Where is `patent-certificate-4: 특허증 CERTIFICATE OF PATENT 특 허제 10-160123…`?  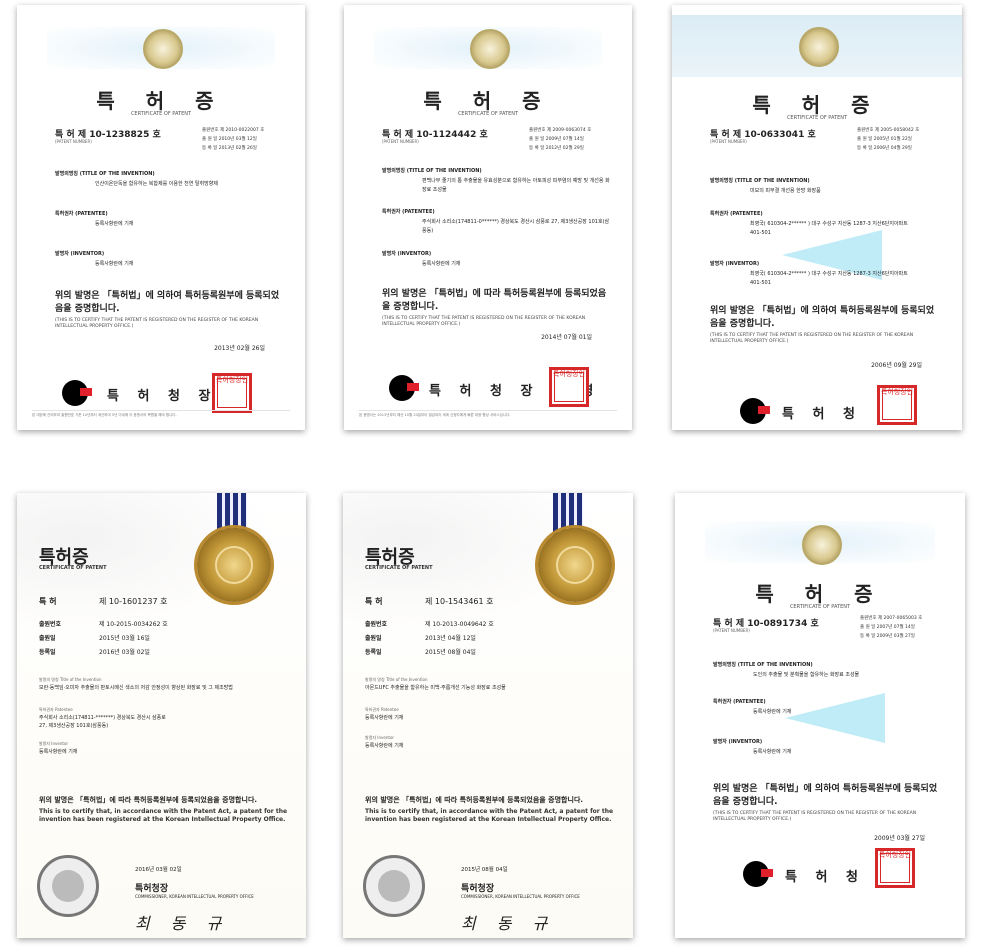 patent-certificate-4: 특허증 CERTIFICATE OF PATENT 특 허제 10-160123… is located at coordinates (161, 715).